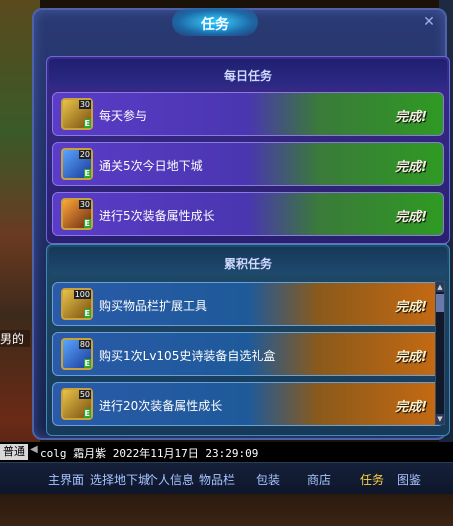  Describe the element at coordinates (34, 449) in the screenshot. I see `chevron-left-icon: ◀` at that location.